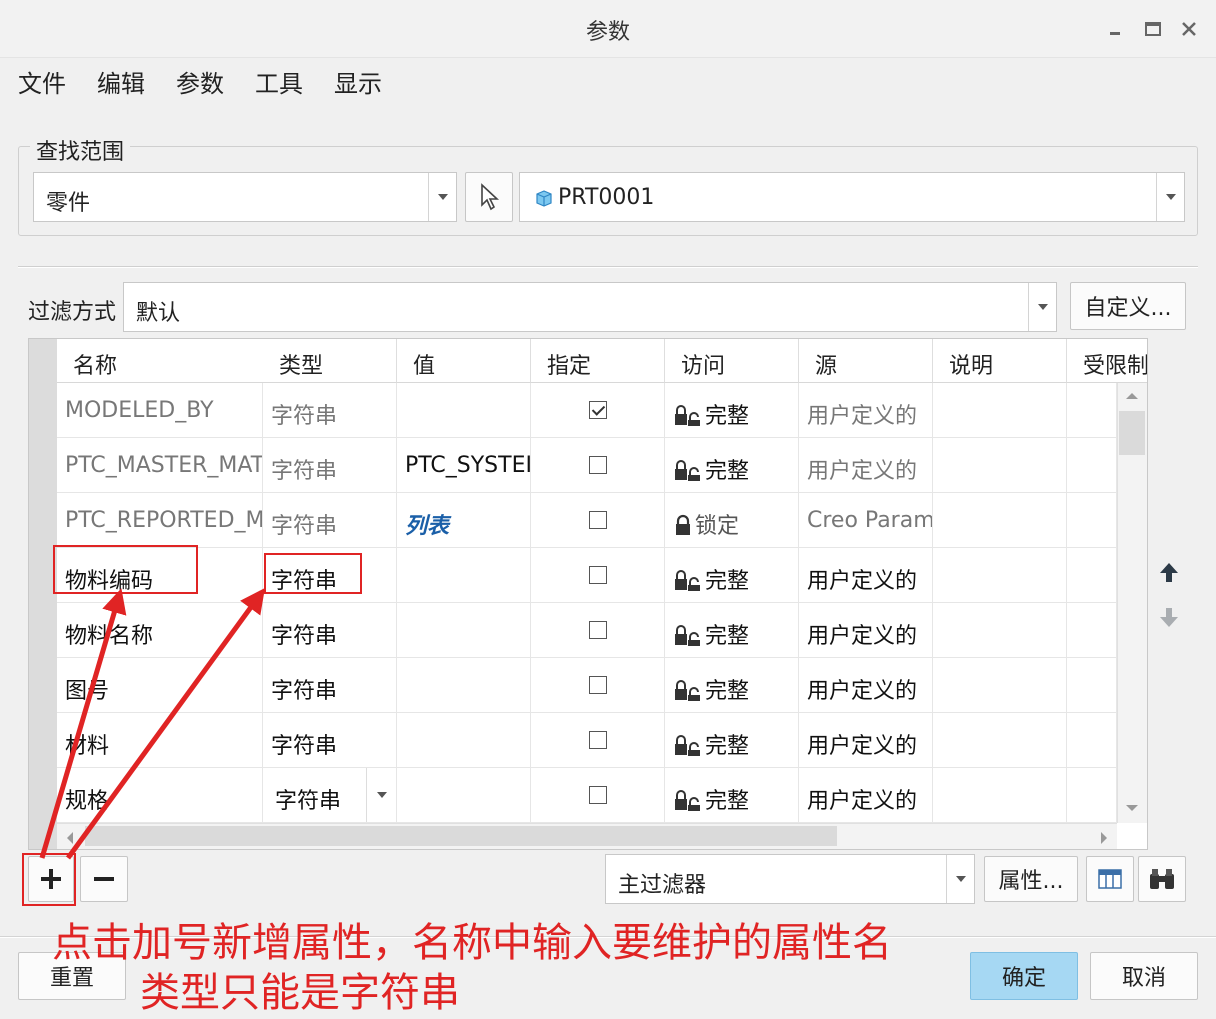 Image resolution: width=1216 pixels, height=1019 pixels. What do you see at coordinates (300, 993) in the screenshot?
I see `annotation-text-line2: 类型只能是字符串` at bounding box center [300, 993].